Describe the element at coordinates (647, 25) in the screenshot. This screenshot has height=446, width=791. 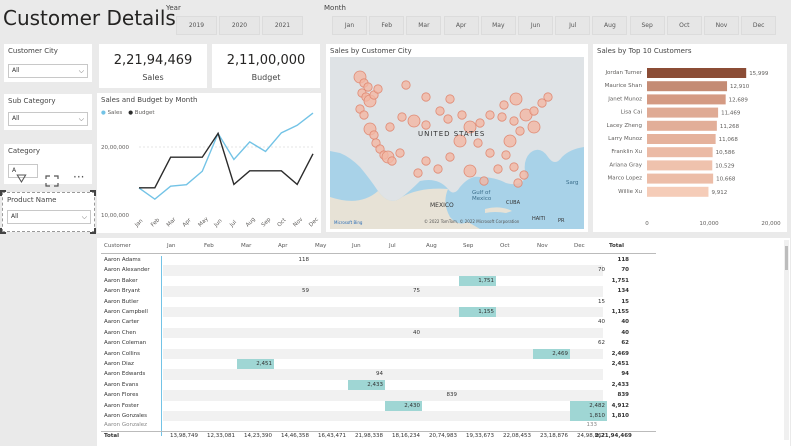
I see `month-option-sep: Sep` at that location.